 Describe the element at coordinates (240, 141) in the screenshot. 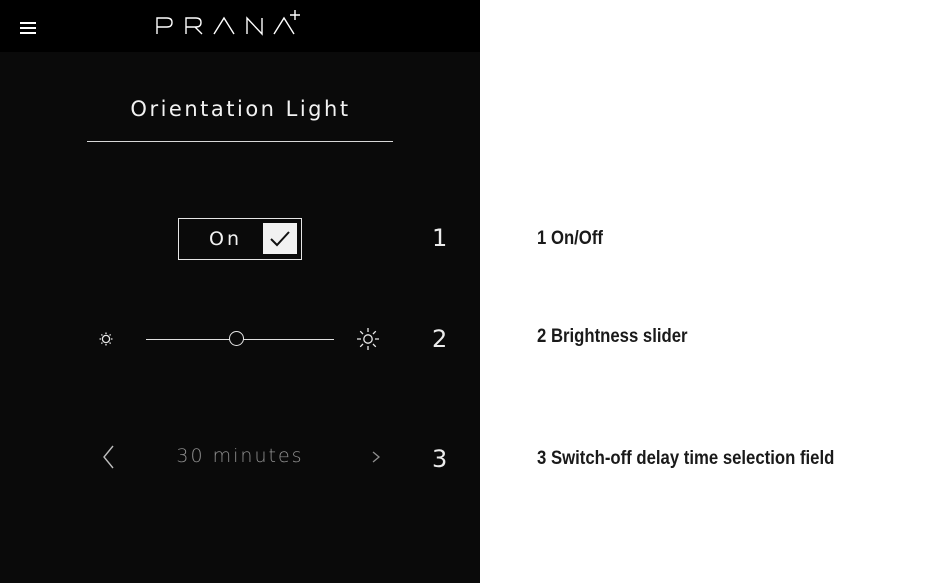

I see `title-divider` at that location.